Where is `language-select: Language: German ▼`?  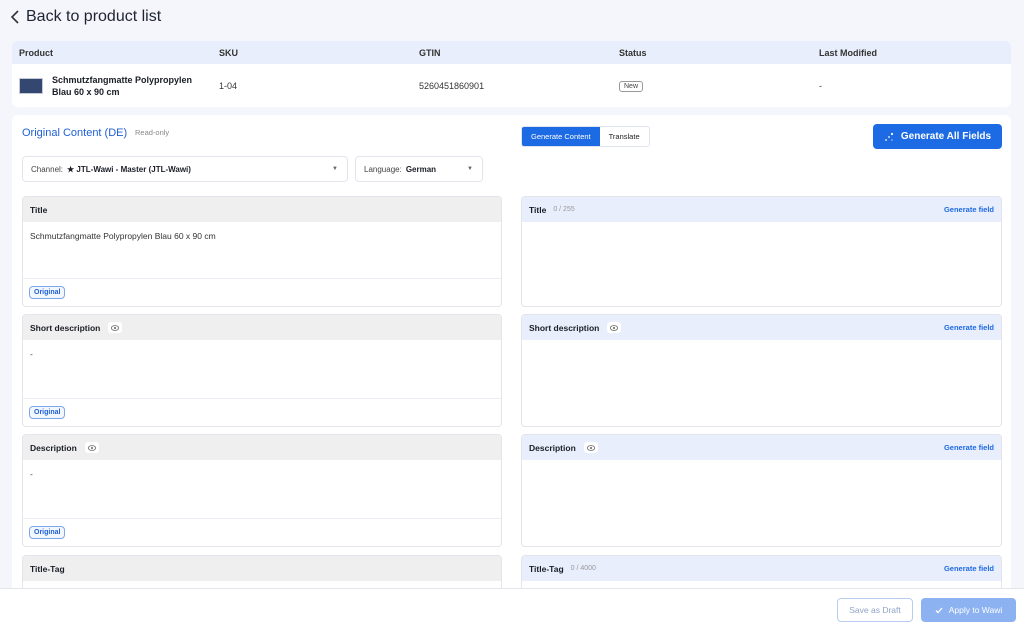 language-select: Language: German ▼ is located at coordinates (419, 169).